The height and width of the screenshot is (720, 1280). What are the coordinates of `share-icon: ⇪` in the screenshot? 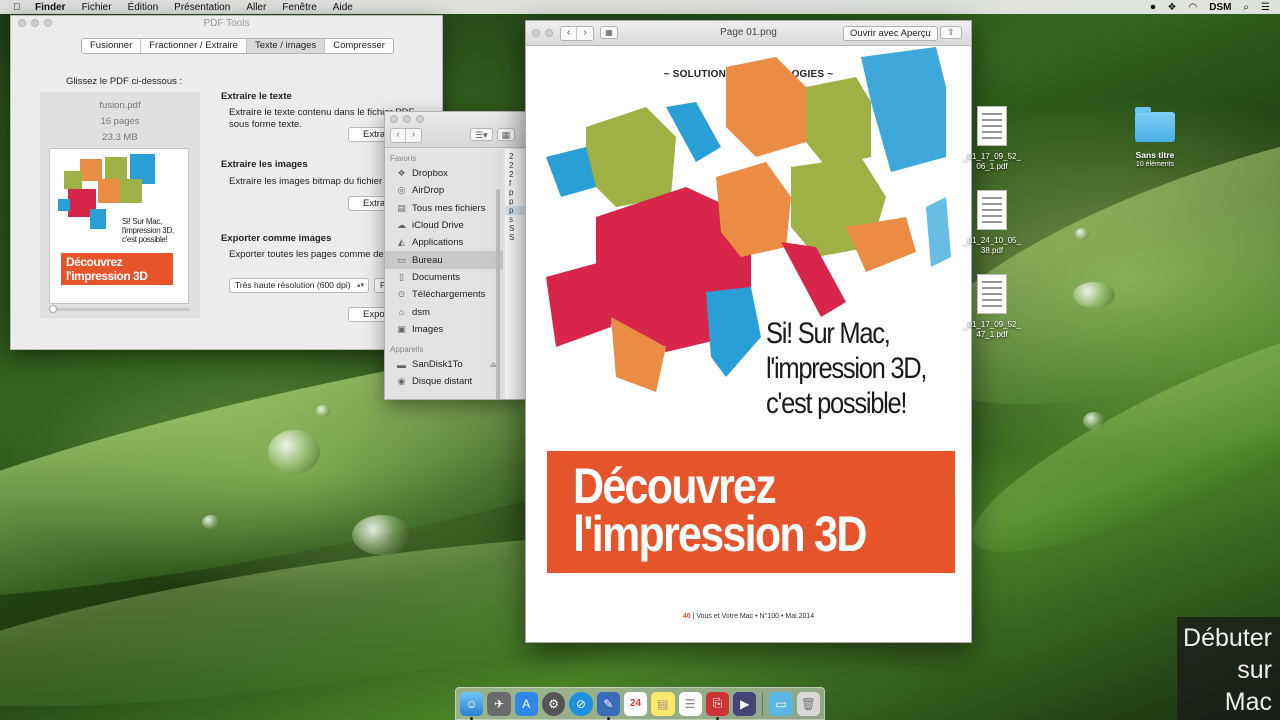 It's located at (951, 32).